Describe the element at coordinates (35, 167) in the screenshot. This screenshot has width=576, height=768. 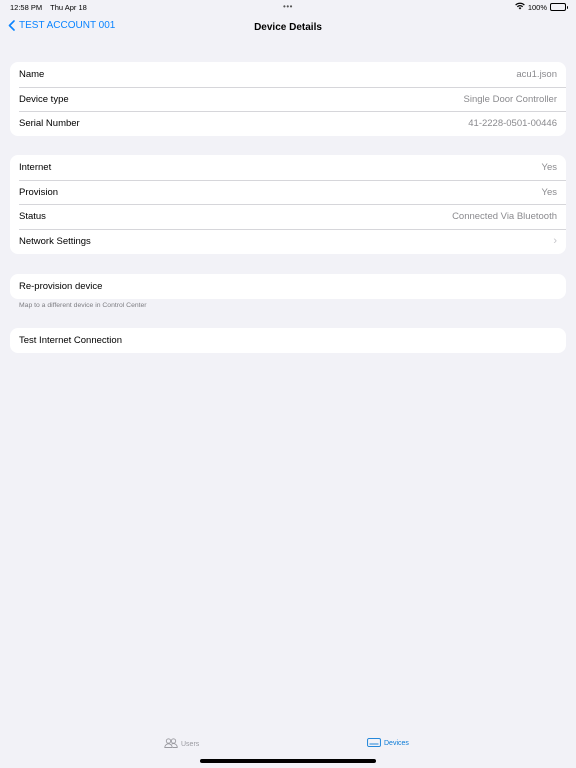
I see `internet-label: Internet` at that location.